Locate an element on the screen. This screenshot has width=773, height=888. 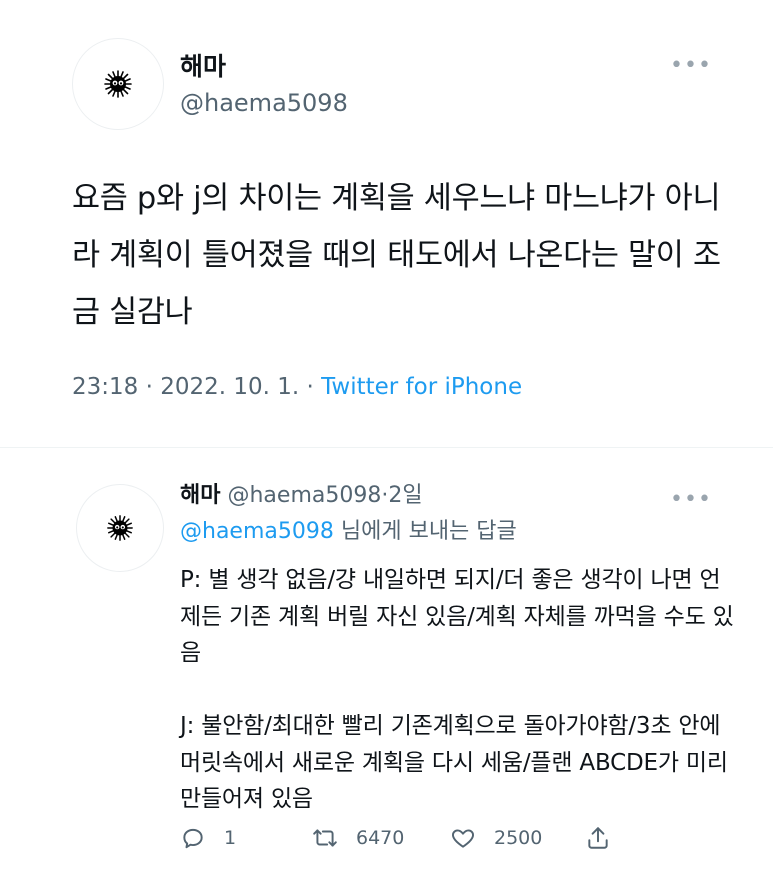
share-button is located at coordinates (598, 838).